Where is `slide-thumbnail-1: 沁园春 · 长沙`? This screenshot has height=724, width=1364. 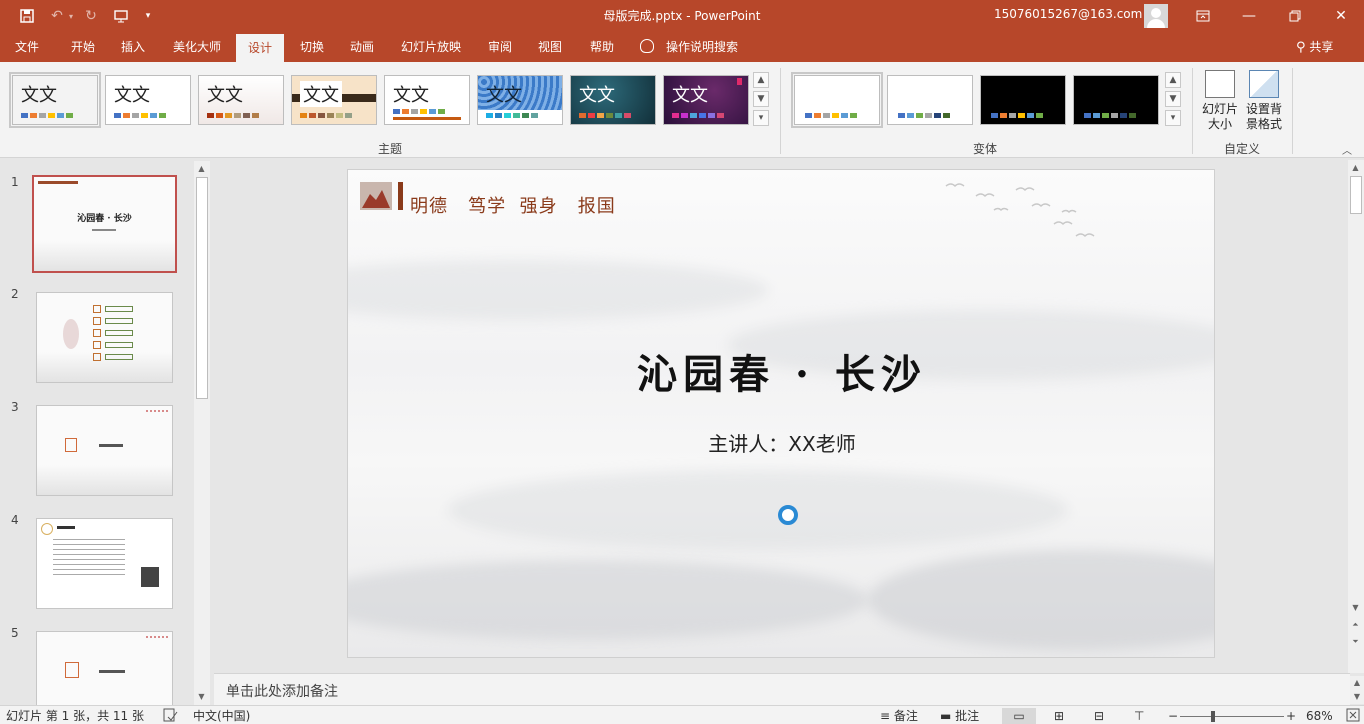 slide-thumbnail-1: 沁园春 · 长沙 is located at coordinates (104, 224).